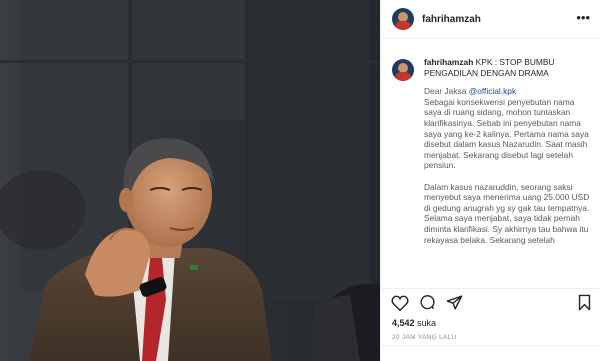 The width and height of the screenshot is (600, 361). I want to click on likes-count: 4,542 suka, so click(414, 323).